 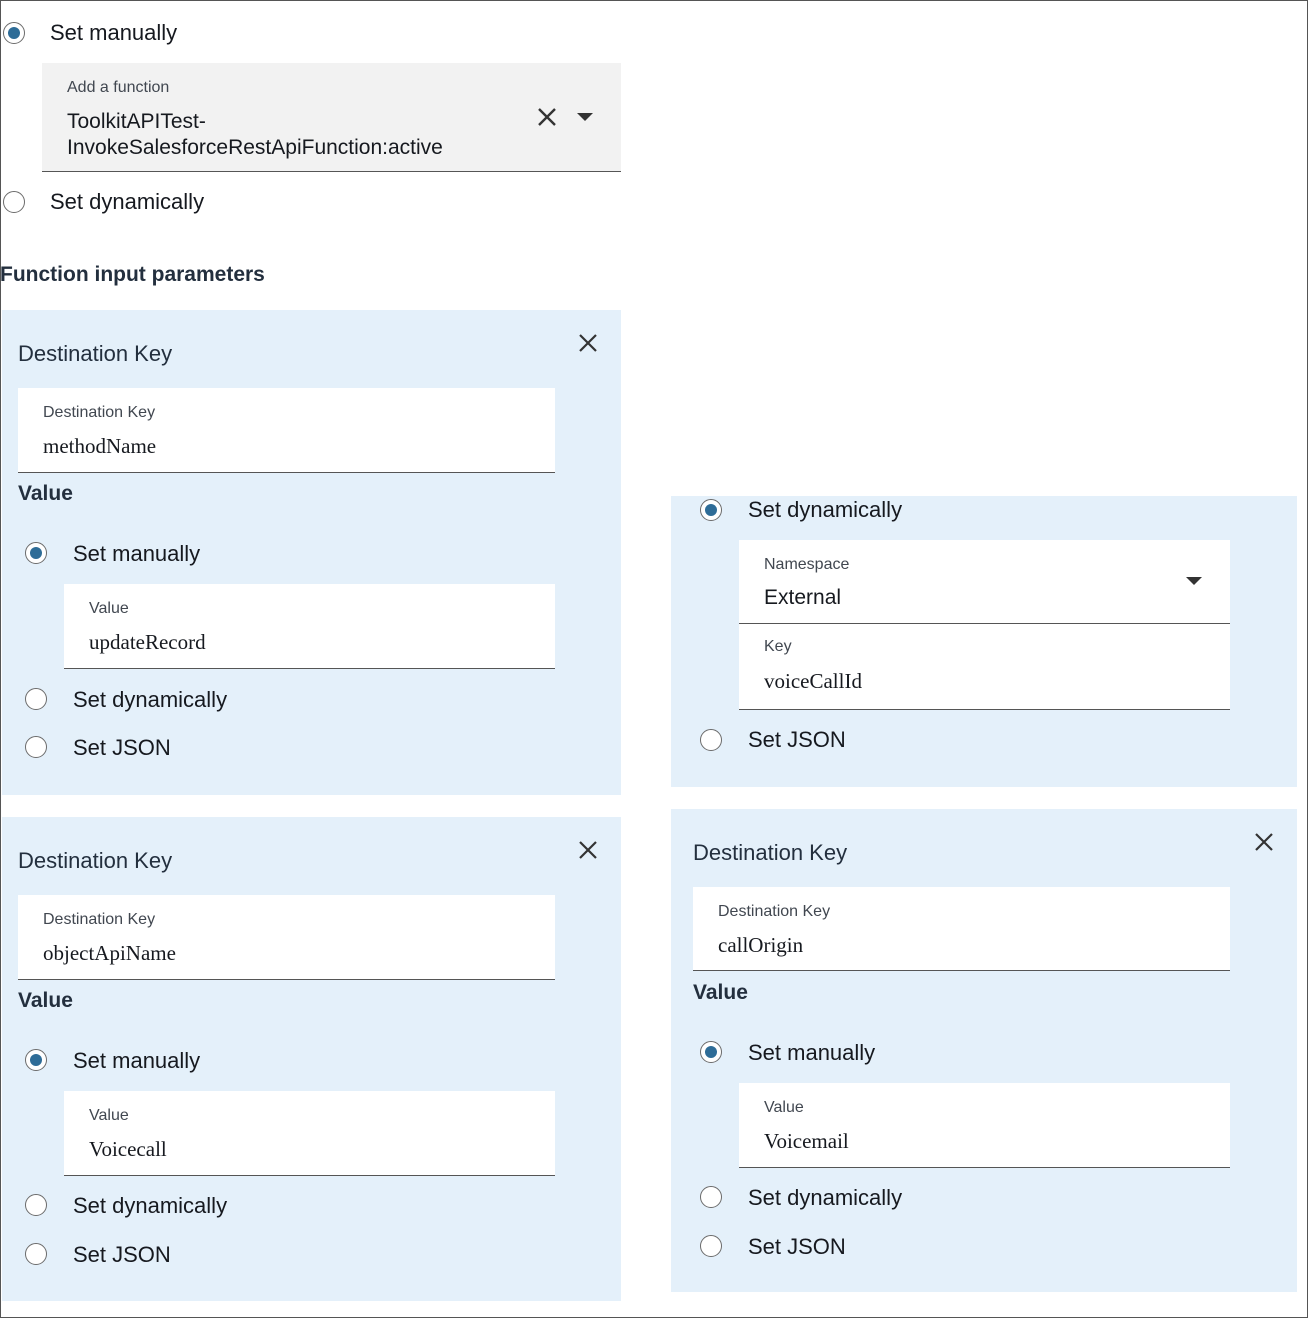 I want to click on field-value: updateRecord, so click(x=147, y=642).